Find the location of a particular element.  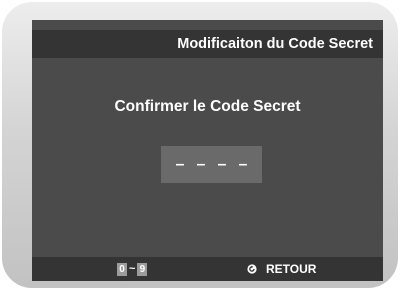

code-slot-2: – is located at coordinates (201, 164).